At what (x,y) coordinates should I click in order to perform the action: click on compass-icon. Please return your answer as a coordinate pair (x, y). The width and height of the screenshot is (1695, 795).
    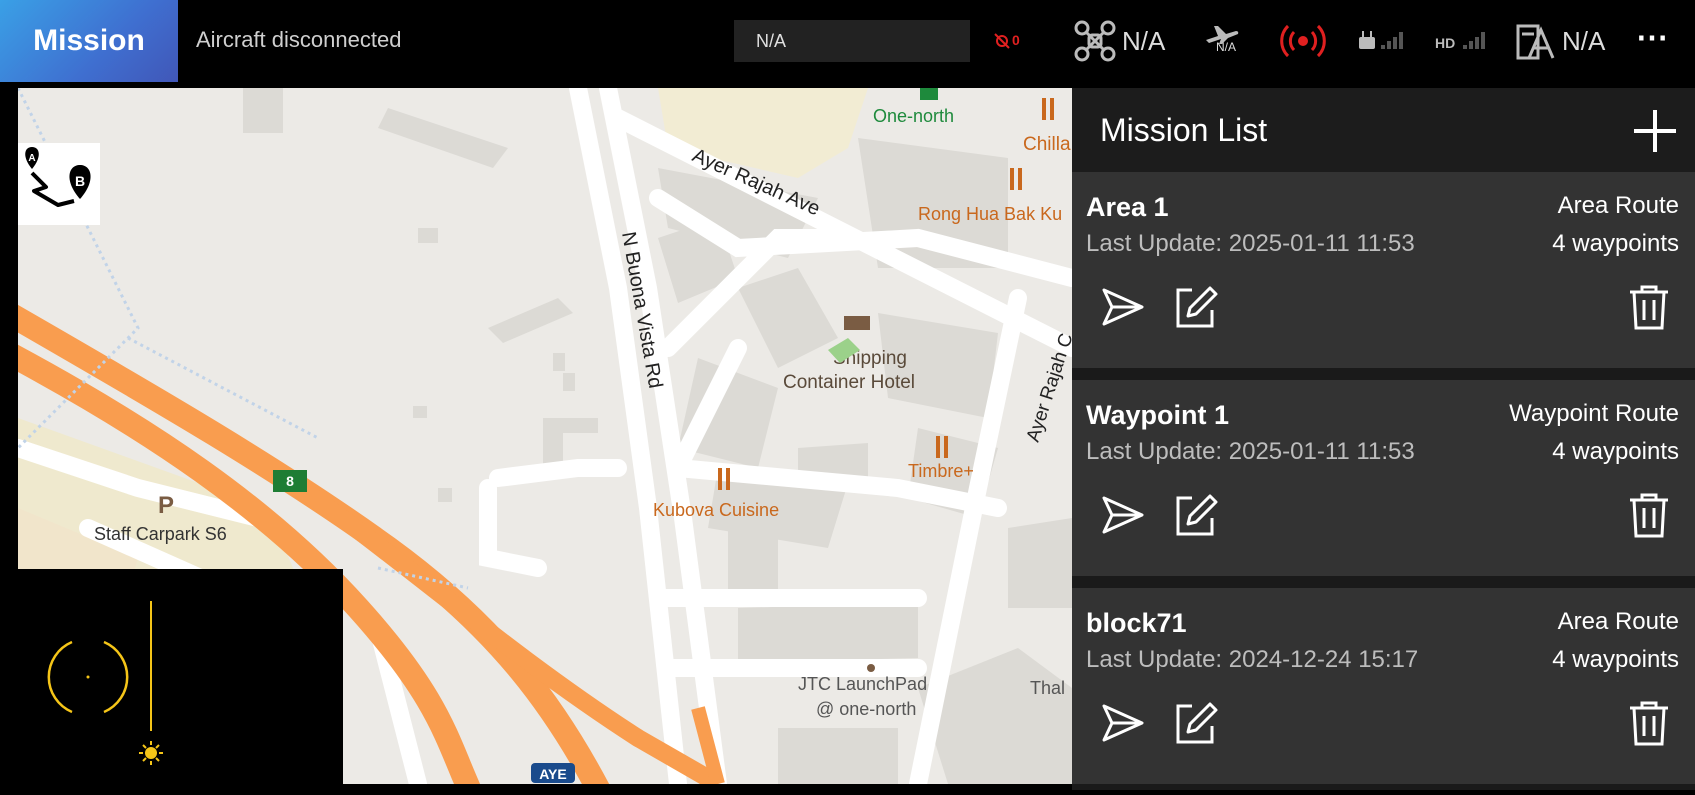
    Looking at the image, I should click on (105, 683).